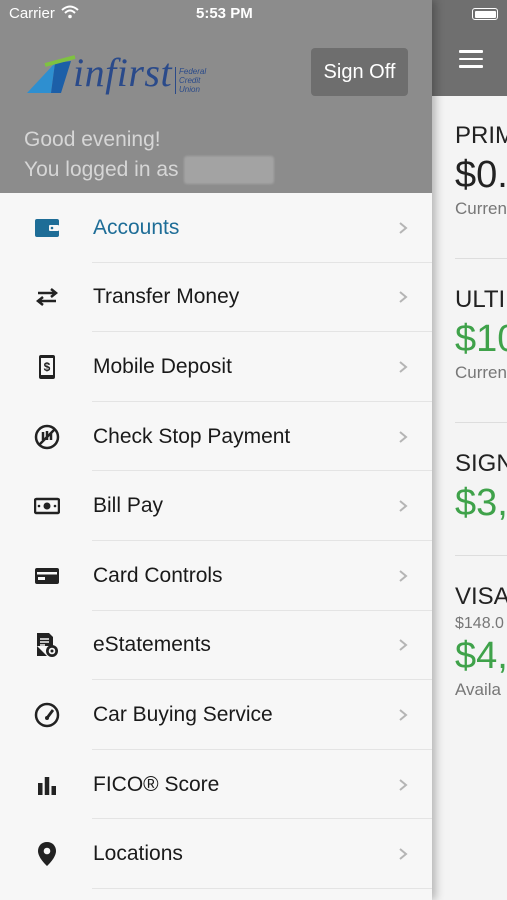 This screenshot has width=507, height=900. I want to click on account-balance: $3,, so click(481, 503).